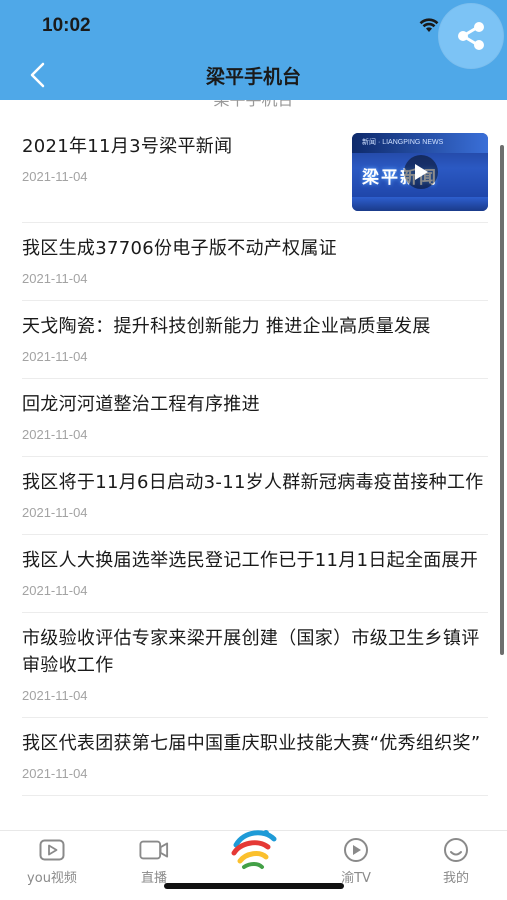 The image size is (507, 900). I want to click on wifi-icon, so click(429, 27).